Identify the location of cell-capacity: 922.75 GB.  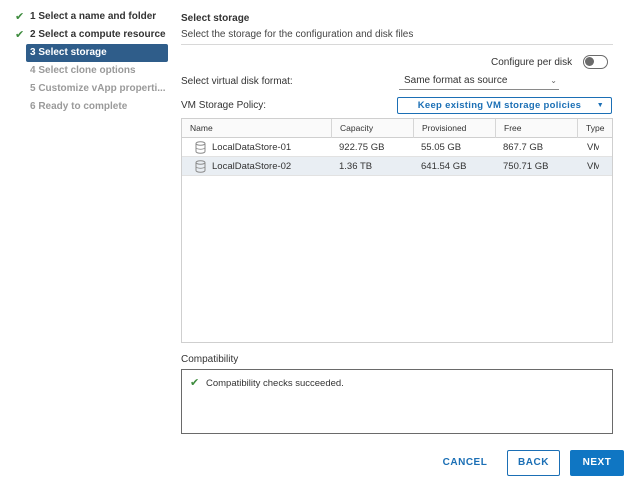
(362, 147).